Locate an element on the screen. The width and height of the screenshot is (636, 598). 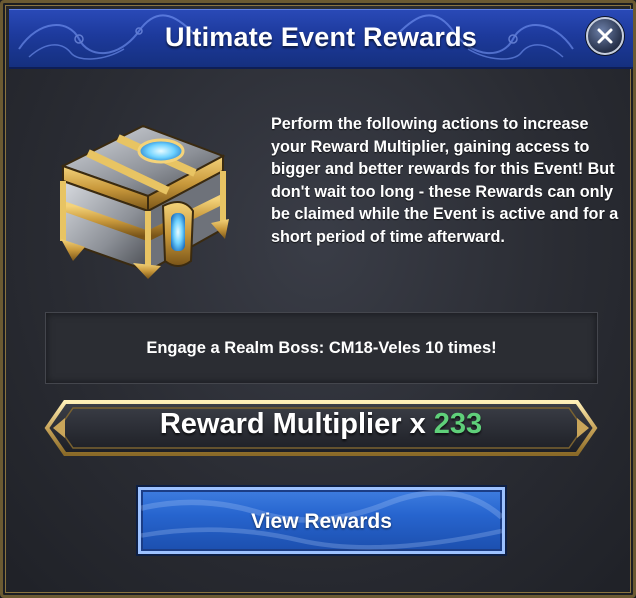
view-rewards-button: View Rewards is located at coordinates (321, 520).